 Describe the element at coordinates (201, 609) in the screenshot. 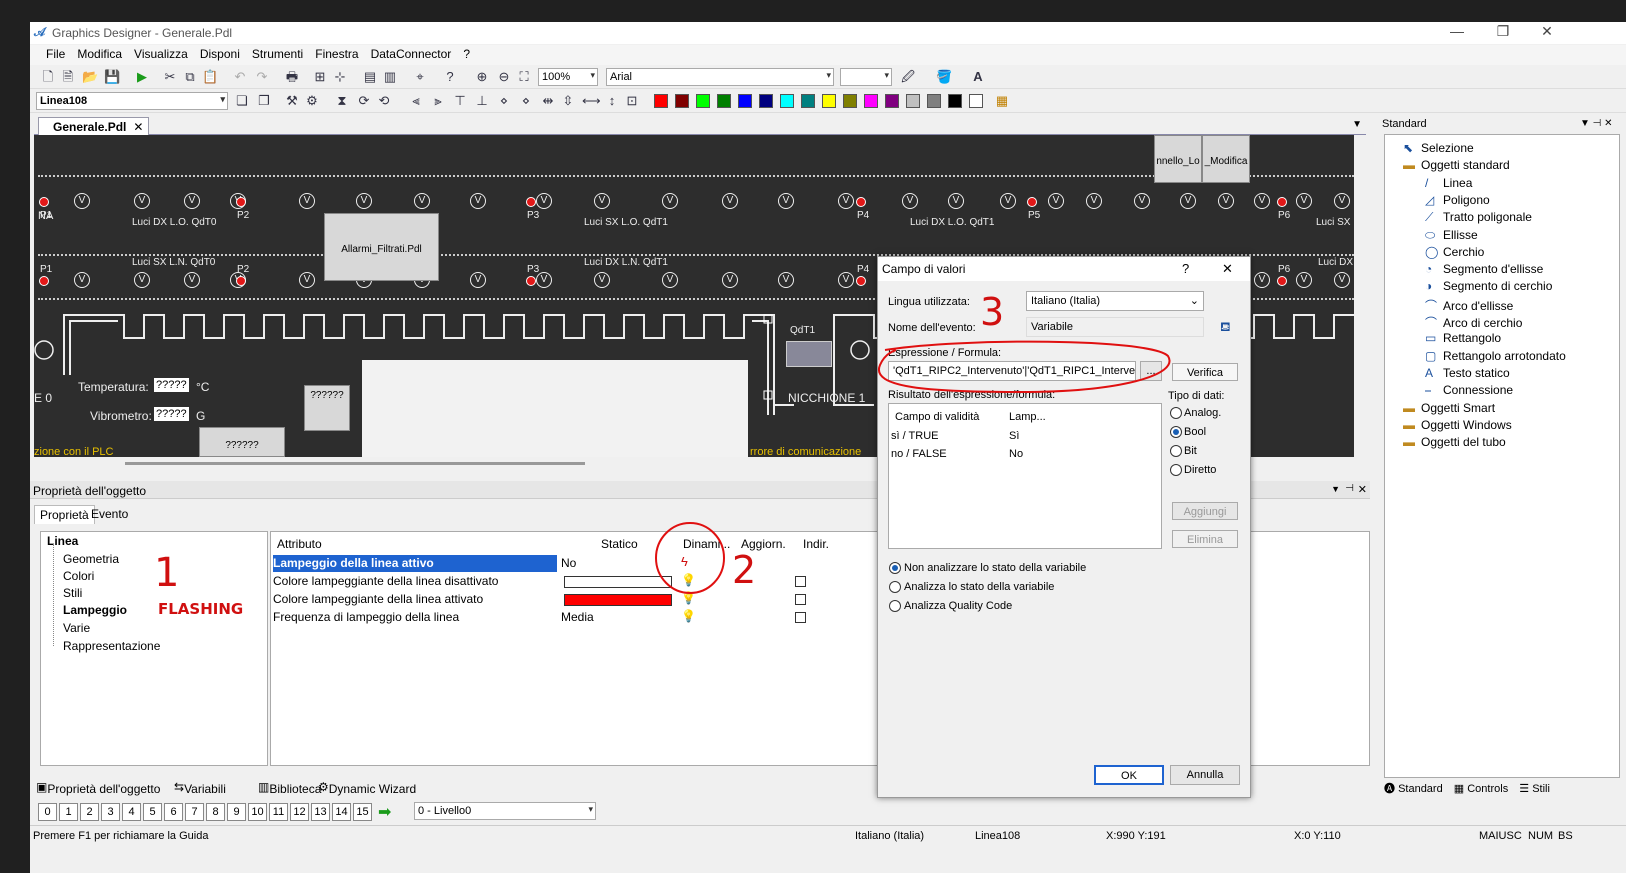

I see `annotation-flashing: FLASHING` at that location.